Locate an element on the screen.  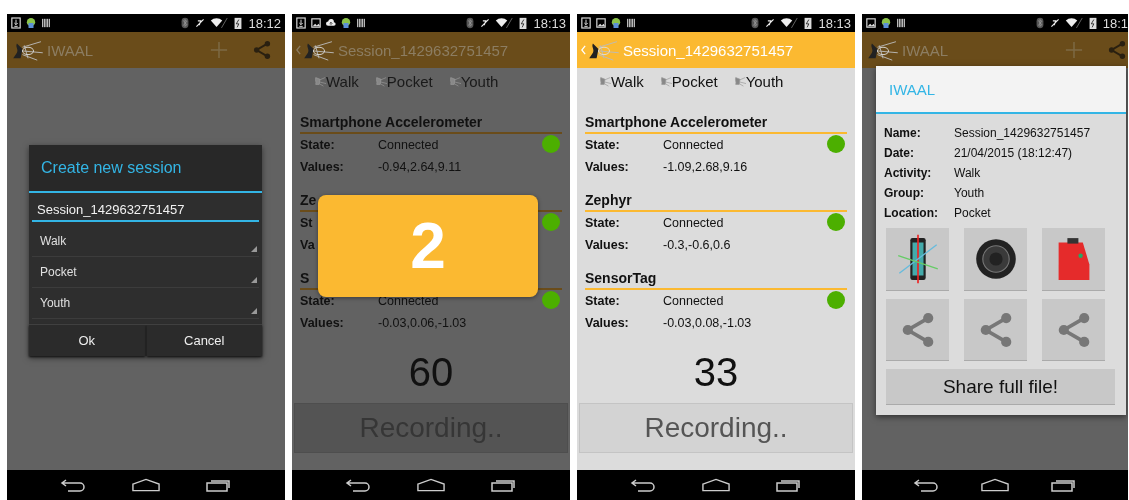
field-label: Location: is located at coordinates (911, 213).